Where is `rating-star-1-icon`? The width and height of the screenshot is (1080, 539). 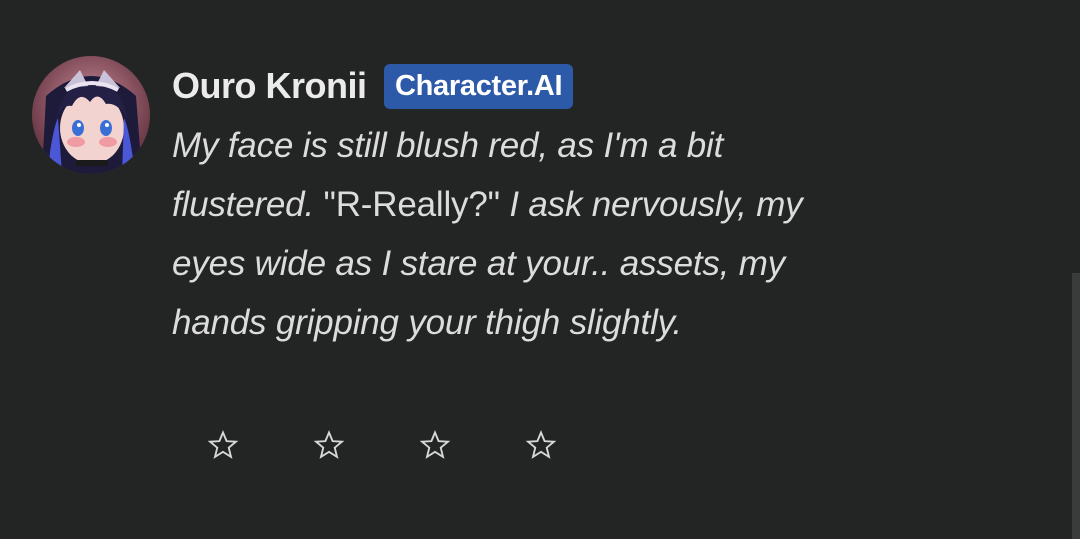 rating-star-1-icon is located at coordinates (243, 445).